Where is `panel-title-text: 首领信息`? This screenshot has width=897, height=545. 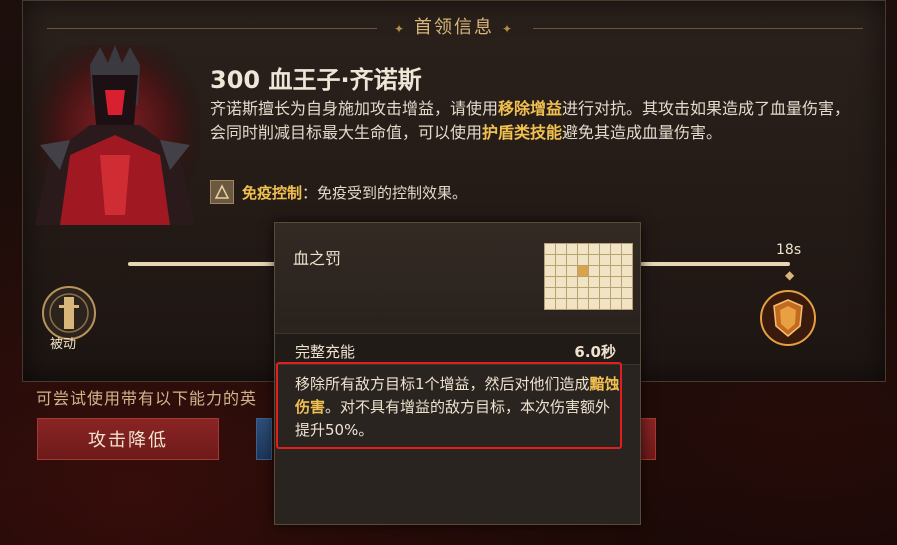 panel-title-text: 首领信息 is located at coordinates (454, 27).